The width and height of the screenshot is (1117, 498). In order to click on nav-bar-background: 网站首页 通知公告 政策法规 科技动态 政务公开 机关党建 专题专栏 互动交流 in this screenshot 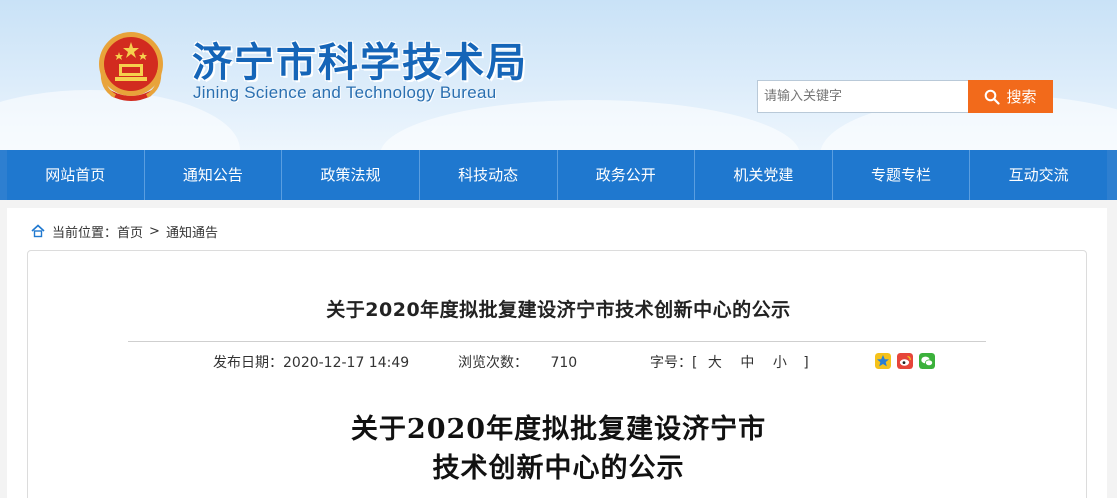, I will do `click(558, 175)`.